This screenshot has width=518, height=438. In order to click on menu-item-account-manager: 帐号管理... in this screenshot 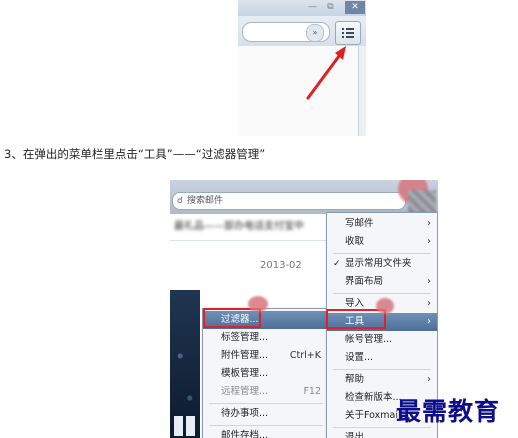, I will do `click(382, 340)`.